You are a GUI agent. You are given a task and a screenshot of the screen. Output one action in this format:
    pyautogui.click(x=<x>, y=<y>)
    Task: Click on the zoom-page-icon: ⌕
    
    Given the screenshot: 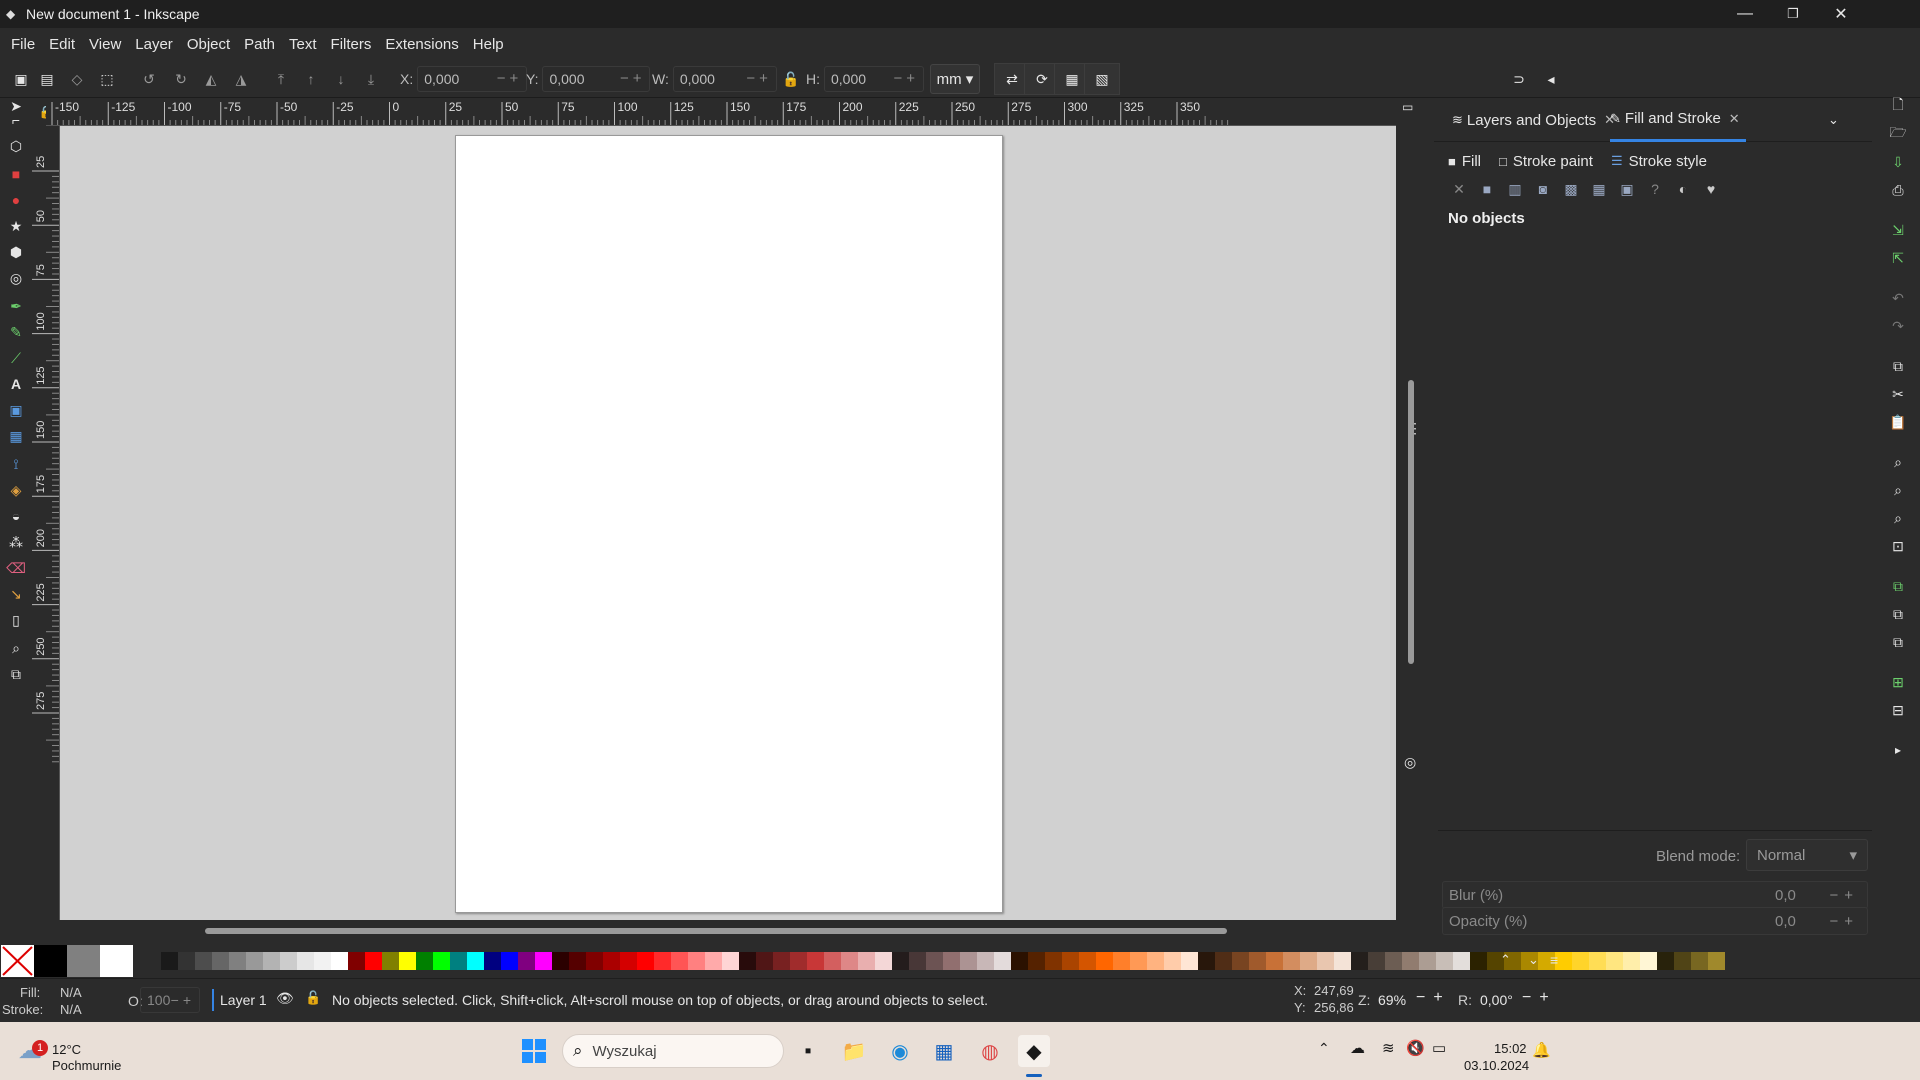 What is the action you would take?
    pyautogui.click(x=1898, y=518)
    